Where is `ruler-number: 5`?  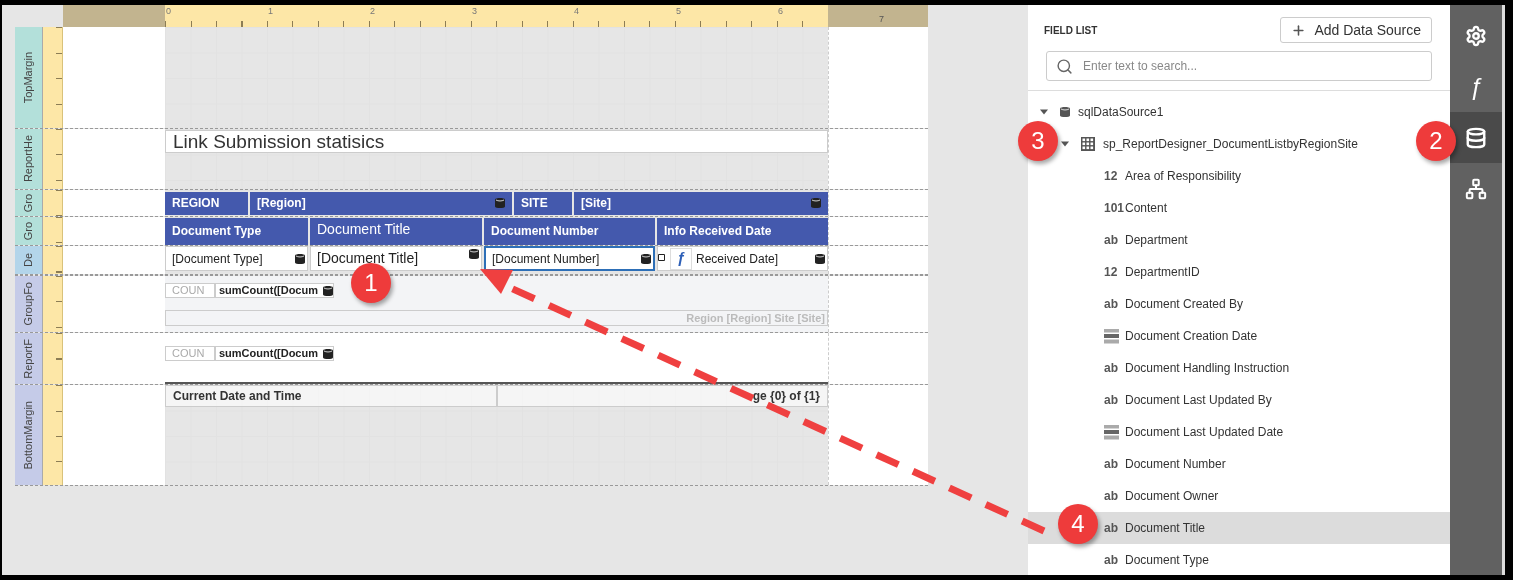 ruler-number: 5 is located at coordinates (678, 11).